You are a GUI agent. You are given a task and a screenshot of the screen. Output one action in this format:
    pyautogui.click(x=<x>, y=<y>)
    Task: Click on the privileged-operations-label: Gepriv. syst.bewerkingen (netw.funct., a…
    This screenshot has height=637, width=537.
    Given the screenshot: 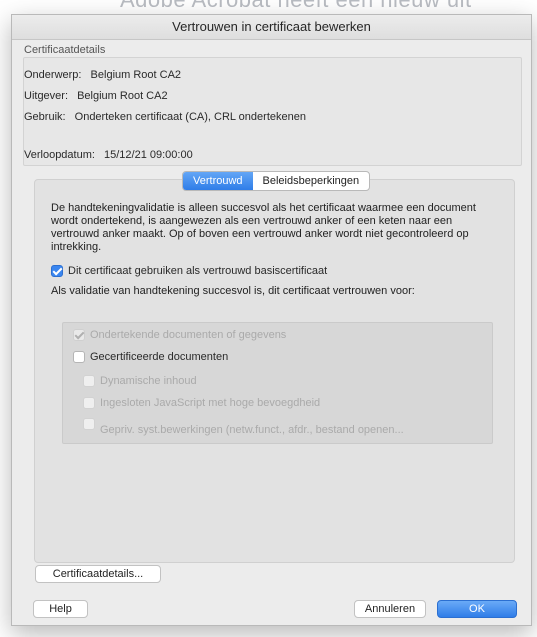 What is the action you would take?
    pyautogui.click(x=252, y=430)
    